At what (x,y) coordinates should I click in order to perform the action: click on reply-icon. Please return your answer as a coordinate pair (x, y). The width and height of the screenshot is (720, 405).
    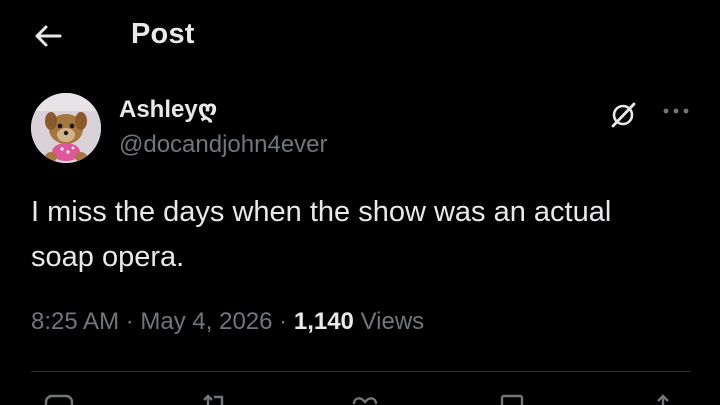
    Looking at the image, I should click on (59, 399).